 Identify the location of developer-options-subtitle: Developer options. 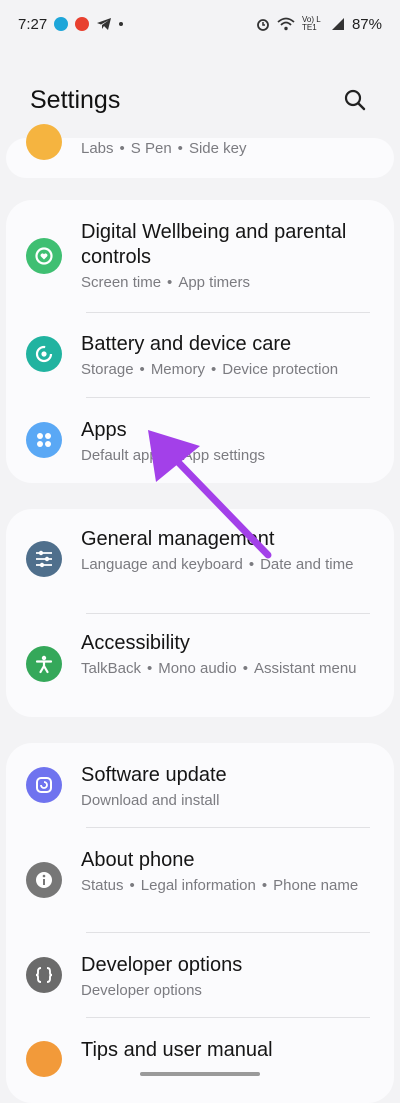
(141, 990).